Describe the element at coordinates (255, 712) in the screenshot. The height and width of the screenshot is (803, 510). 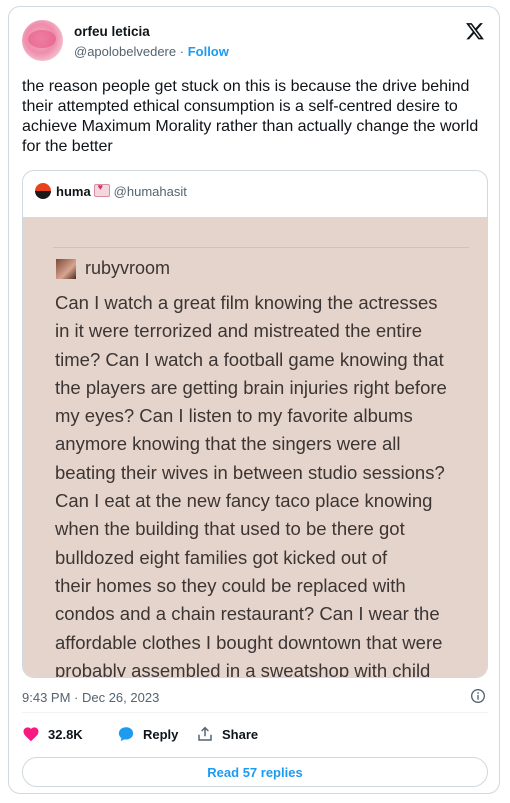
I see `divider` at that location.